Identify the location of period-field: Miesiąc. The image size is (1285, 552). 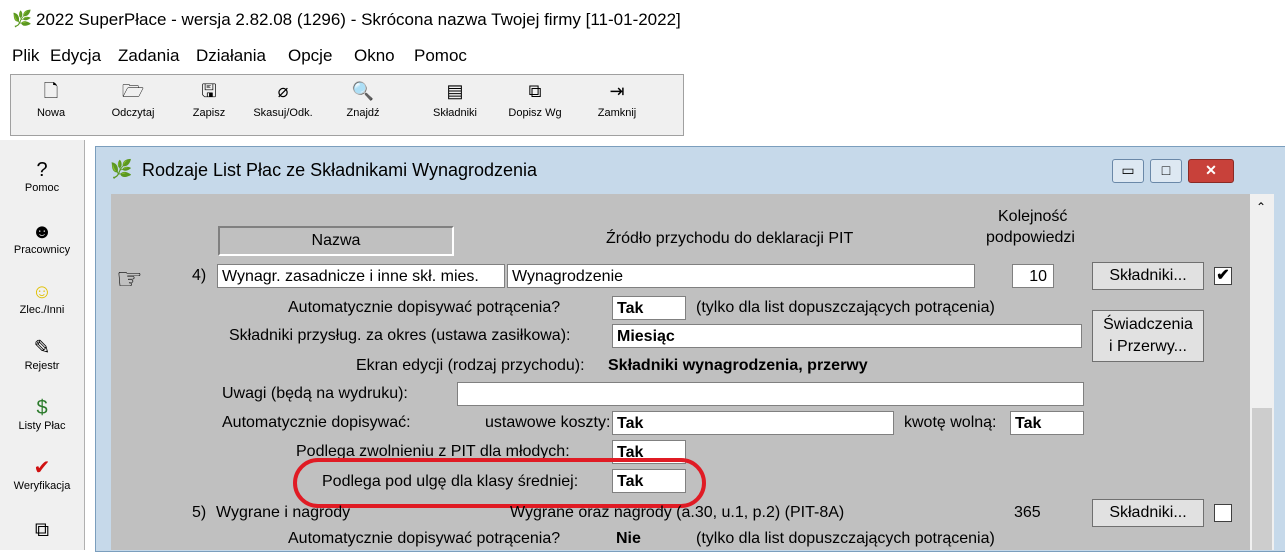
(847, 336).